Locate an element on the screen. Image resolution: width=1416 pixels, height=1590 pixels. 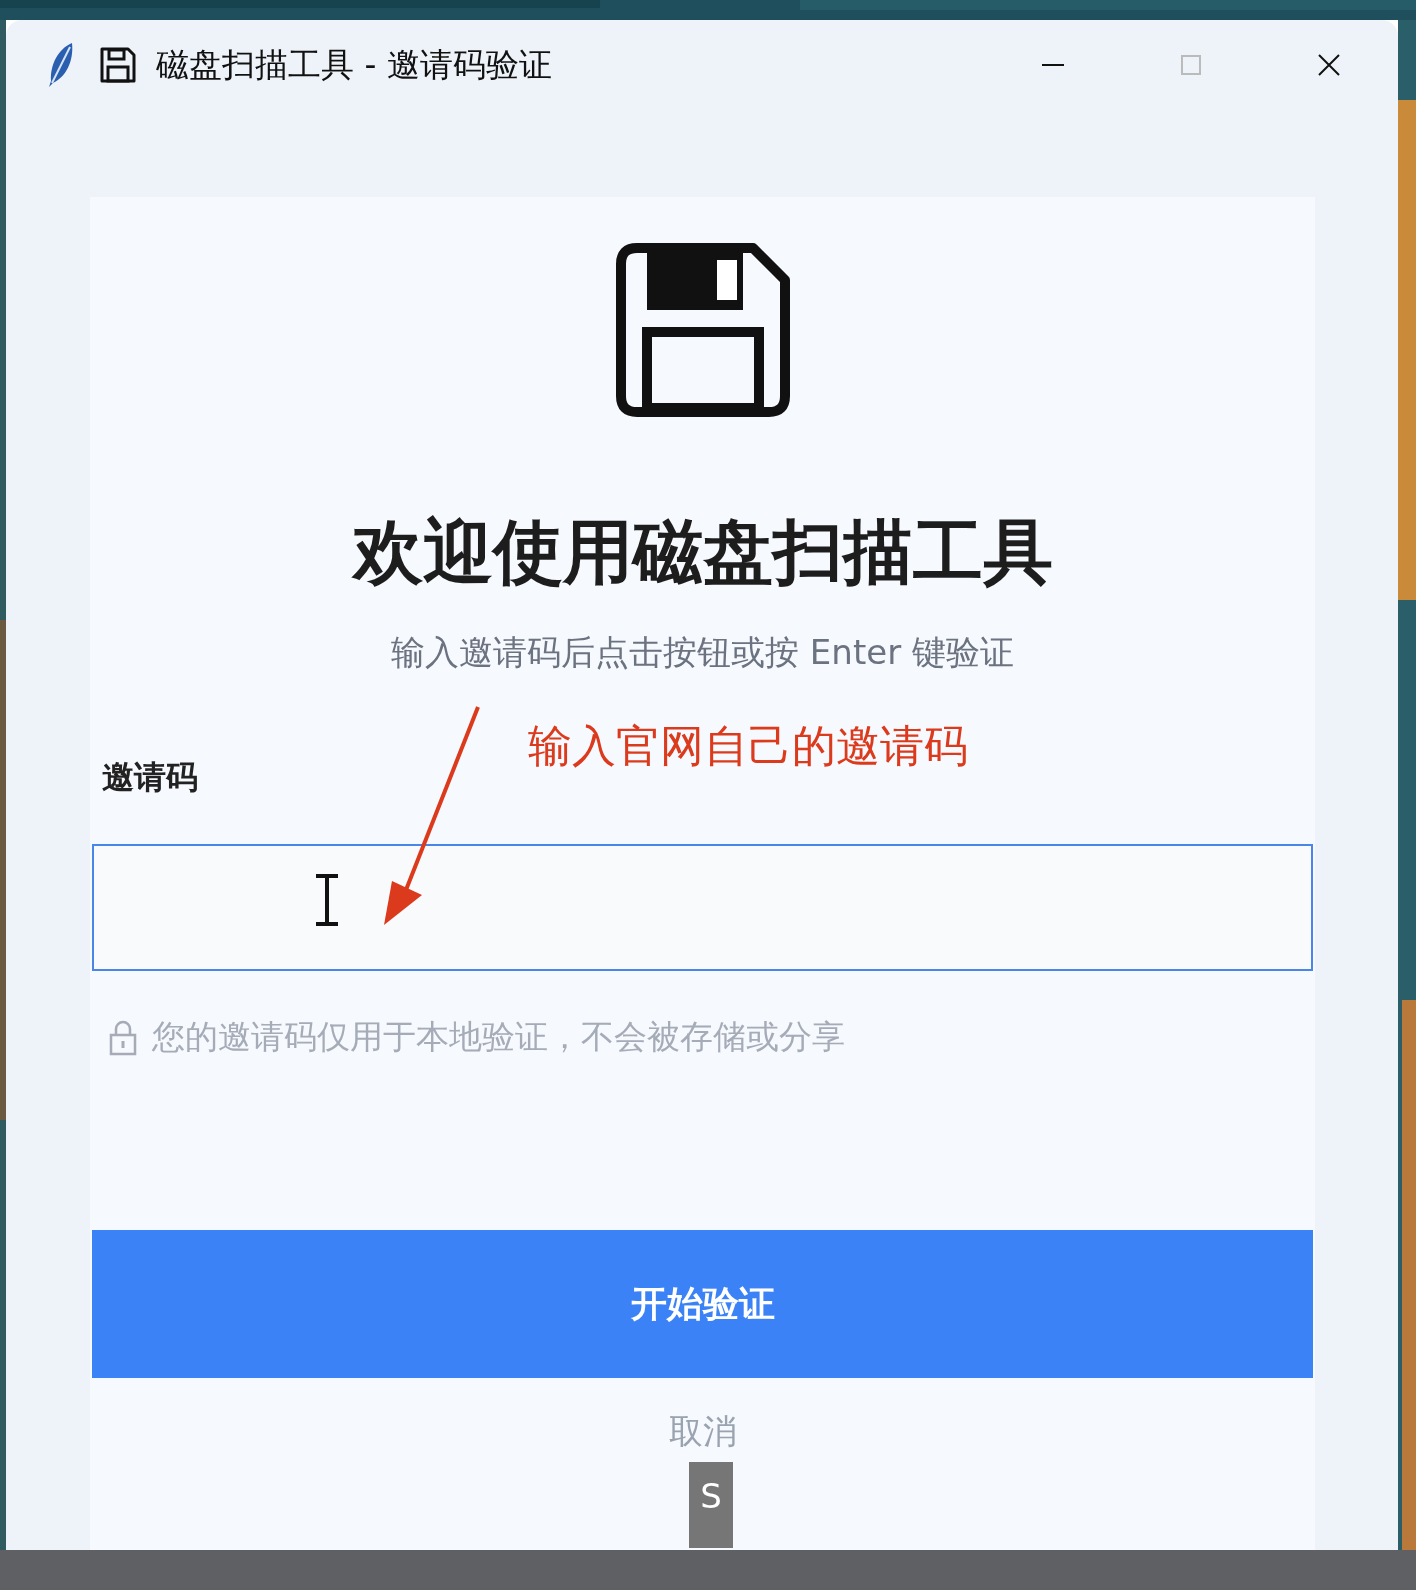
maximize-icon is located at coordinates (1191, 65).